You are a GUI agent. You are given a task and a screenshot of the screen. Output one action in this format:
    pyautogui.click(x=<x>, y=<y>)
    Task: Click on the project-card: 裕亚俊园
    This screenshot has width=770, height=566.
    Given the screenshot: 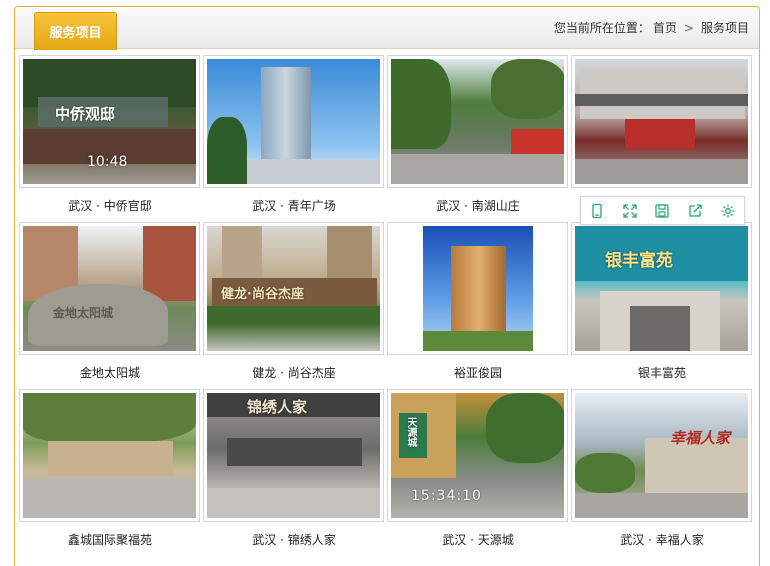 What is the action you would take?
    pyautogui.click(x=478, y=305)
    